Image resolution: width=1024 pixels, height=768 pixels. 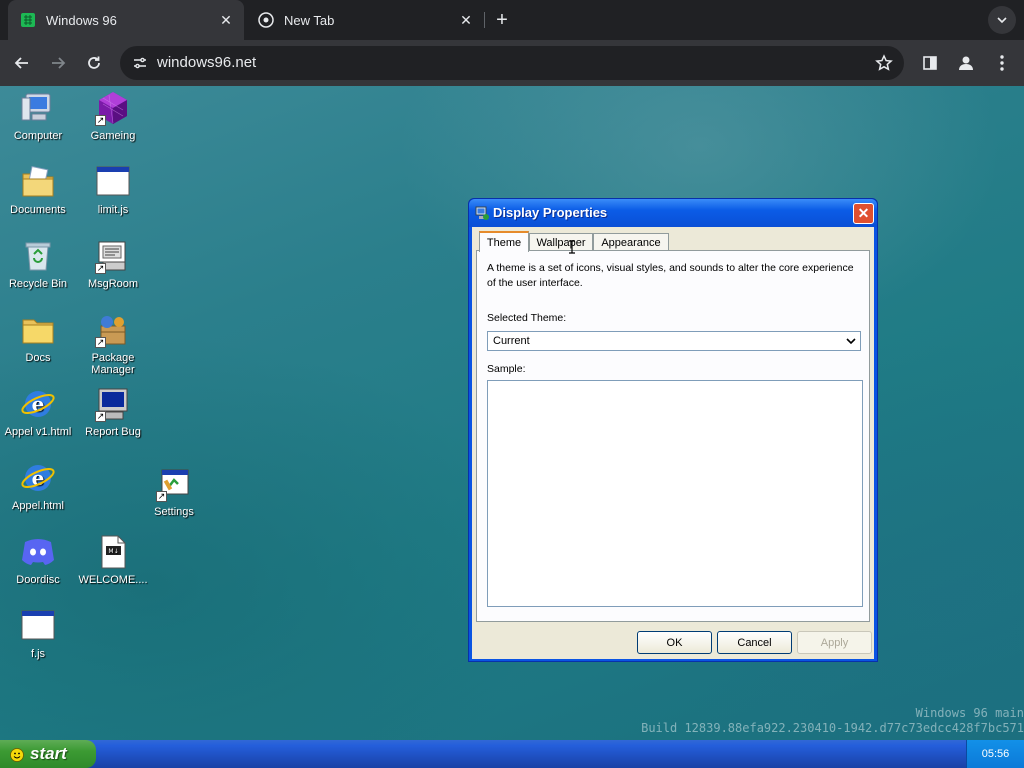 I want to click on markdown-file-icon: M↓, so click(x=113, y=552).